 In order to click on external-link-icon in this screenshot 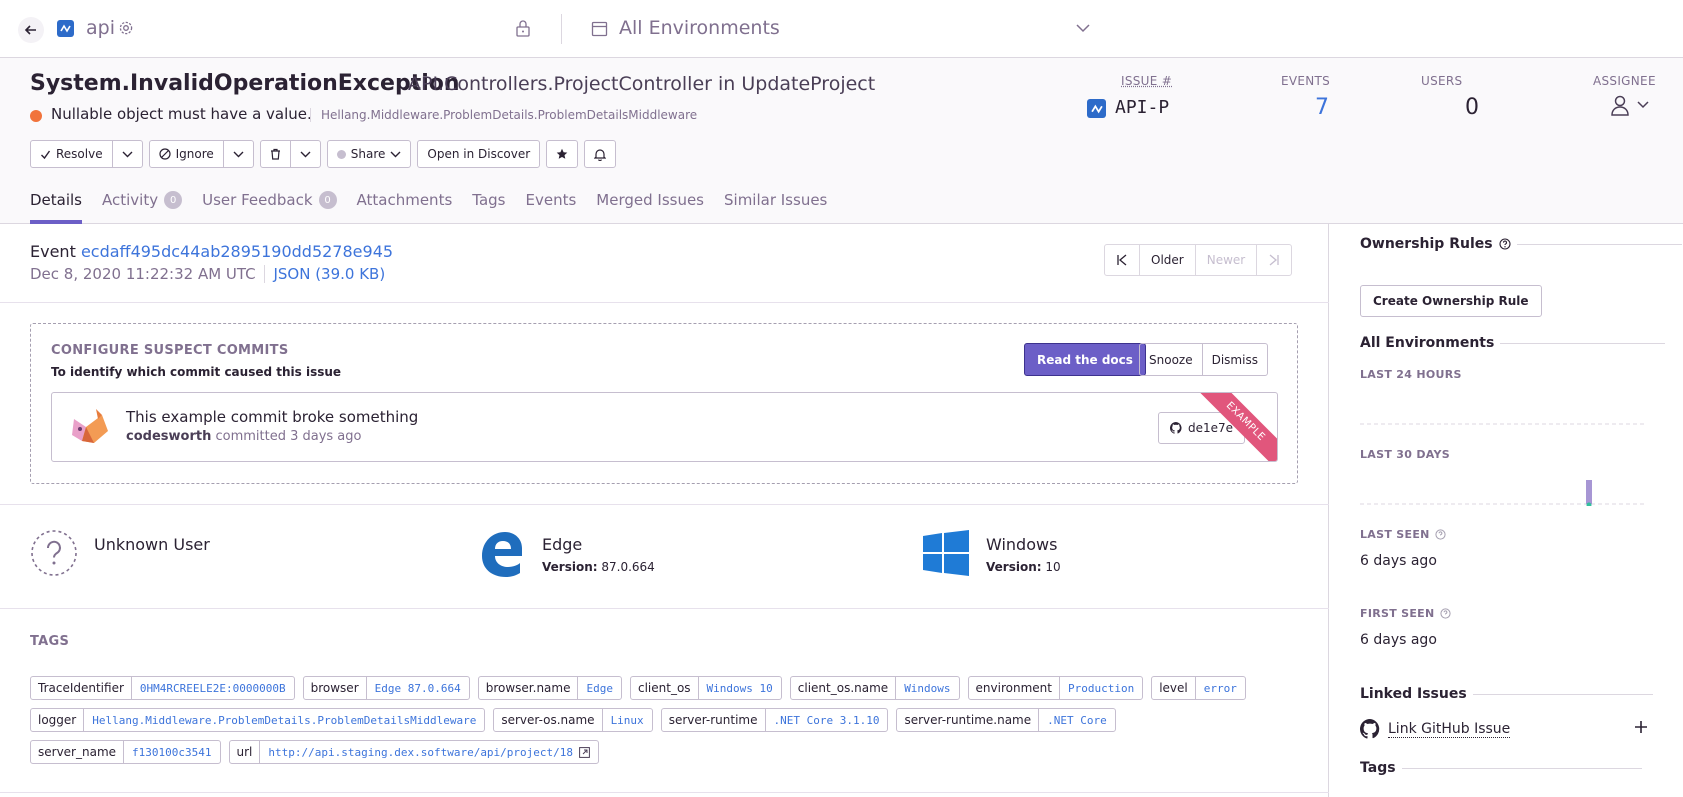, I will do `click(584, 752)`.